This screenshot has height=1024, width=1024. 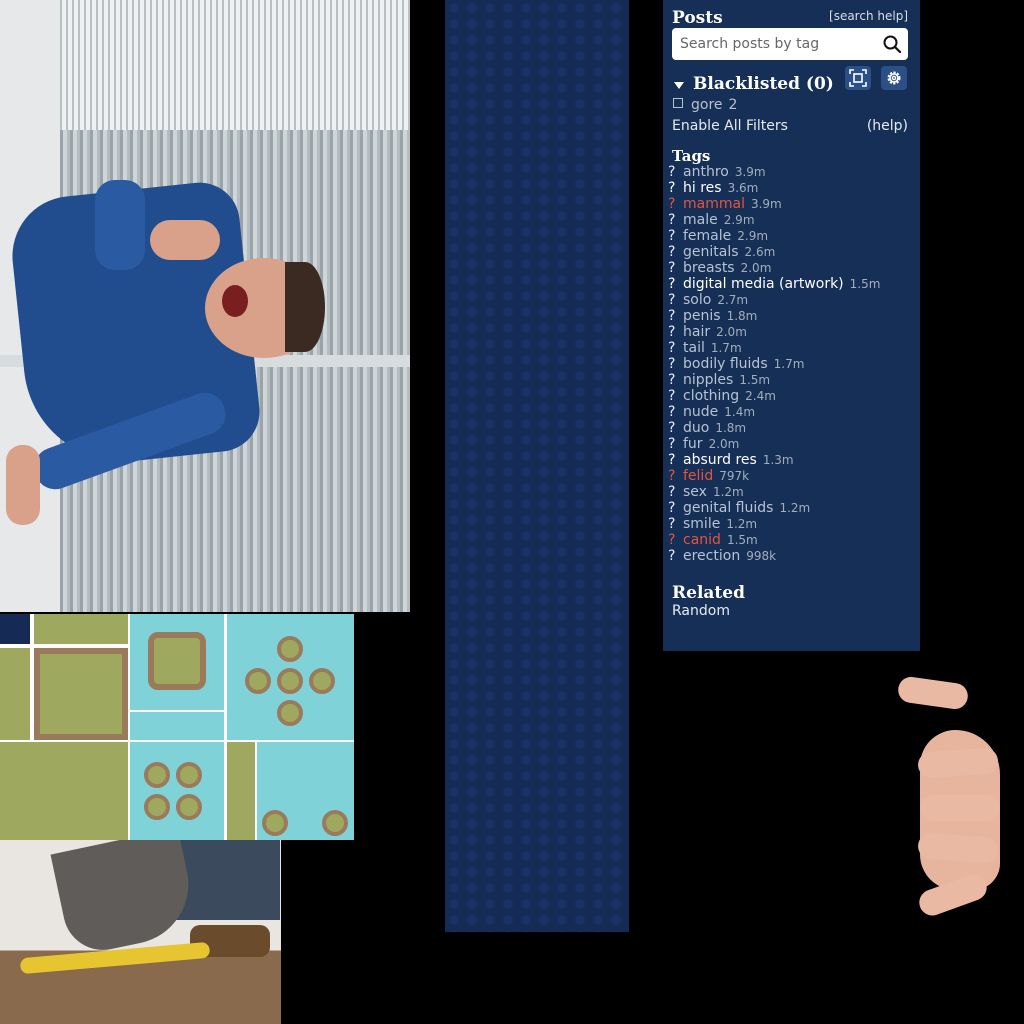 I want to click on tag-count: 1.3m, so click(x=778, y=460).